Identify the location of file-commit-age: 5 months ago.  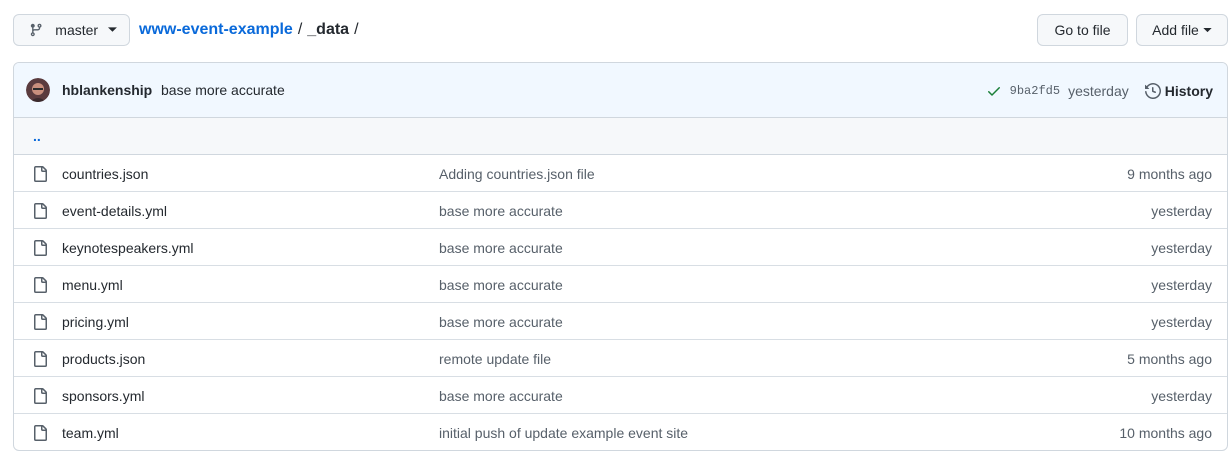
(1169, 359).